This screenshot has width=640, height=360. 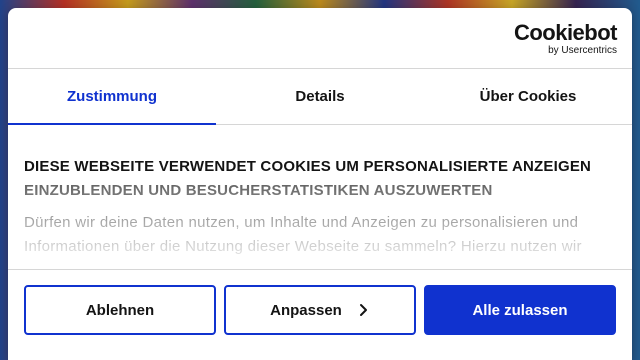 I want to click on tab-details: Details, so click(x=320, y=96).